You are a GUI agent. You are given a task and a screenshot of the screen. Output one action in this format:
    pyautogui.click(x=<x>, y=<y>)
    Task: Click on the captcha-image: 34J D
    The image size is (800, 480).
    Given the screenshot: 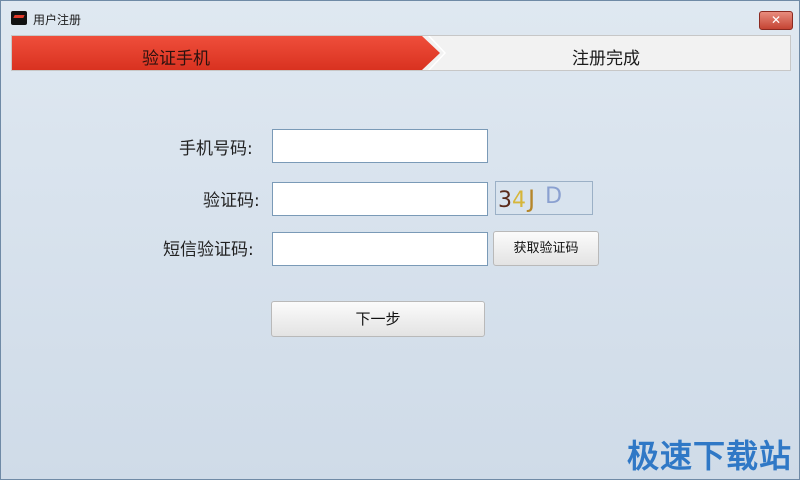 What is the action you would take?
    pyautogui.click(x=544, y=198)
    